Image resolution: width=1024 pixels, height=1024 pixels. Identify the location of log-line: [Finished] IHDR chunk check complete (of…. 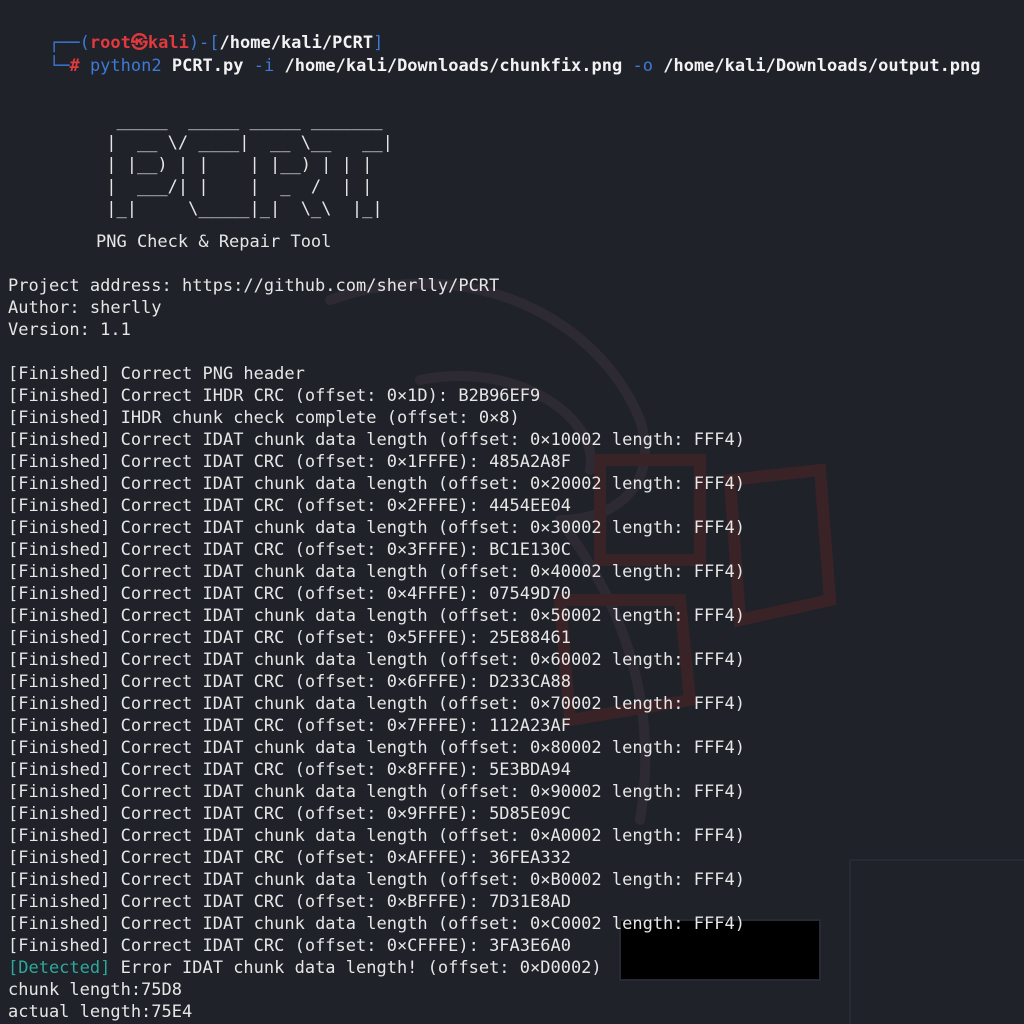
(264, 418).